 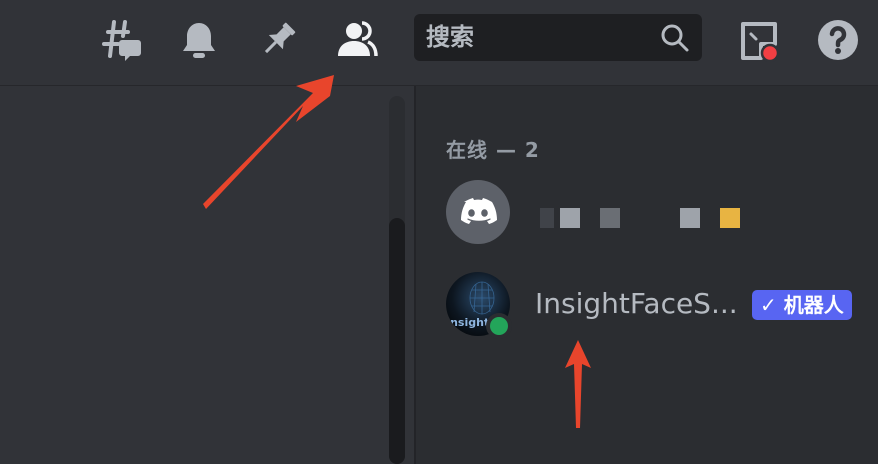 I want to click on bot-tag: ✓ 机器人, so click(x=802, y=305).